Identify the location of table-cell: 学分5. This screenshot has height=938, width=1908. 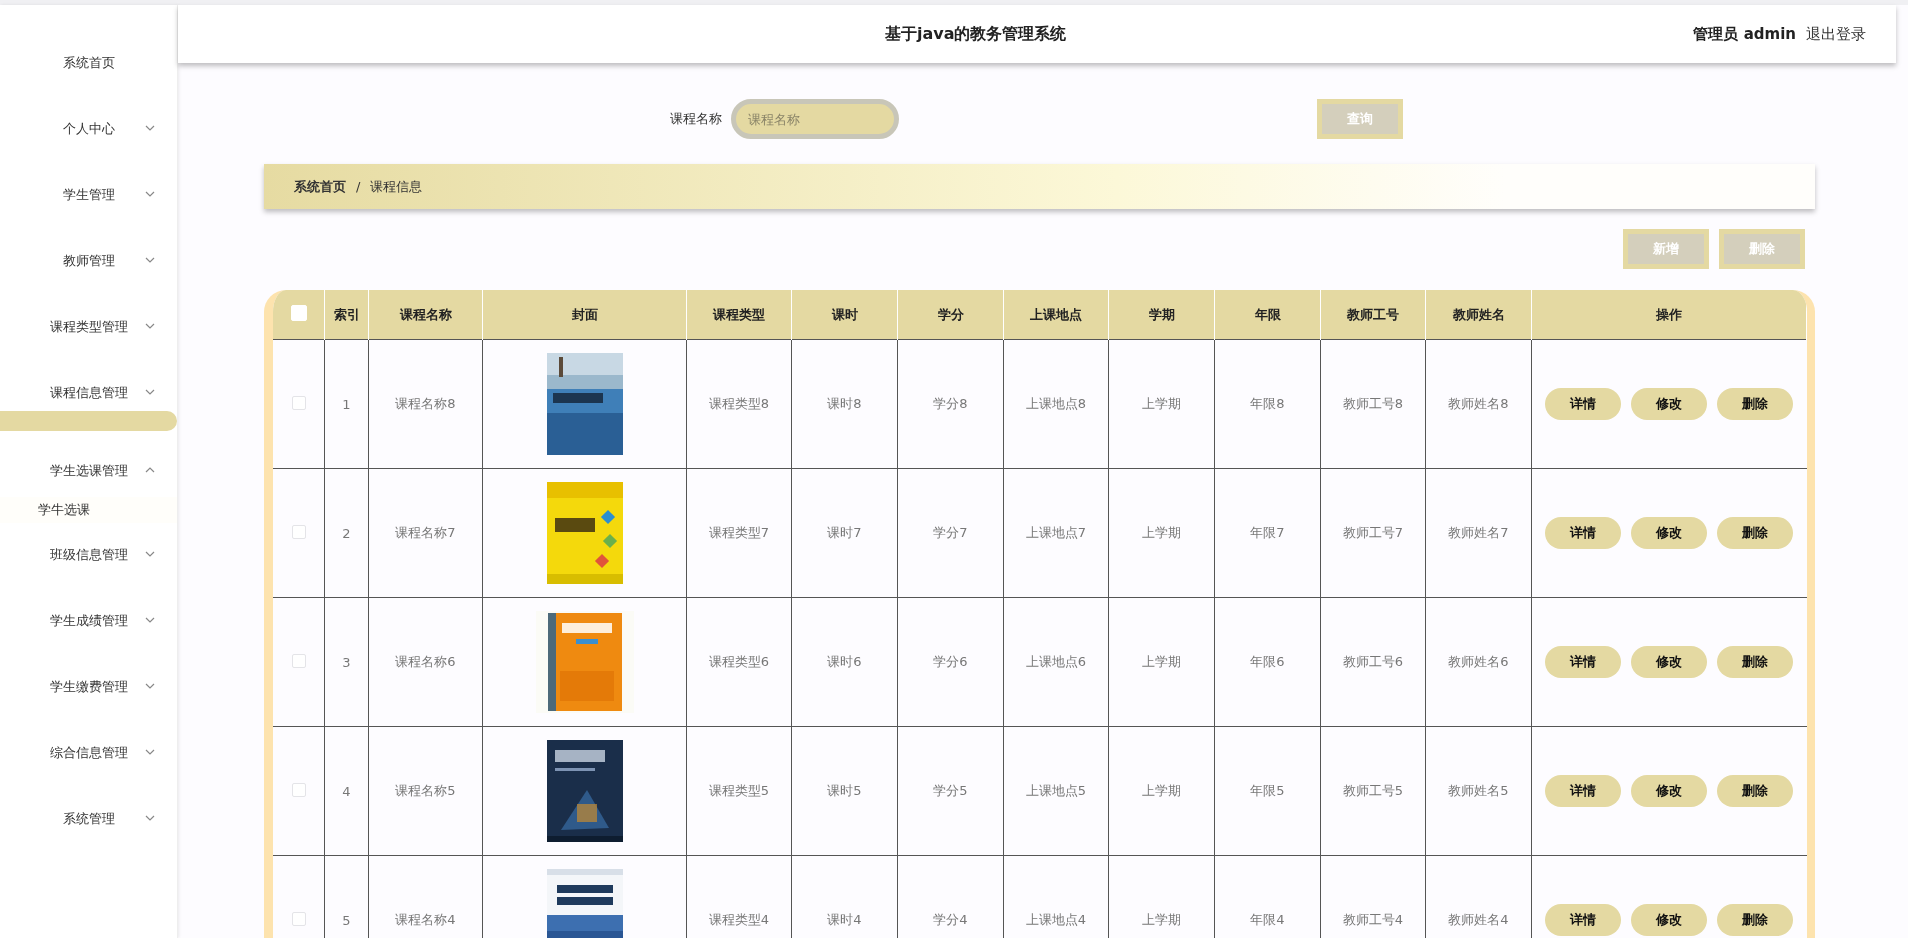
(950, 791).